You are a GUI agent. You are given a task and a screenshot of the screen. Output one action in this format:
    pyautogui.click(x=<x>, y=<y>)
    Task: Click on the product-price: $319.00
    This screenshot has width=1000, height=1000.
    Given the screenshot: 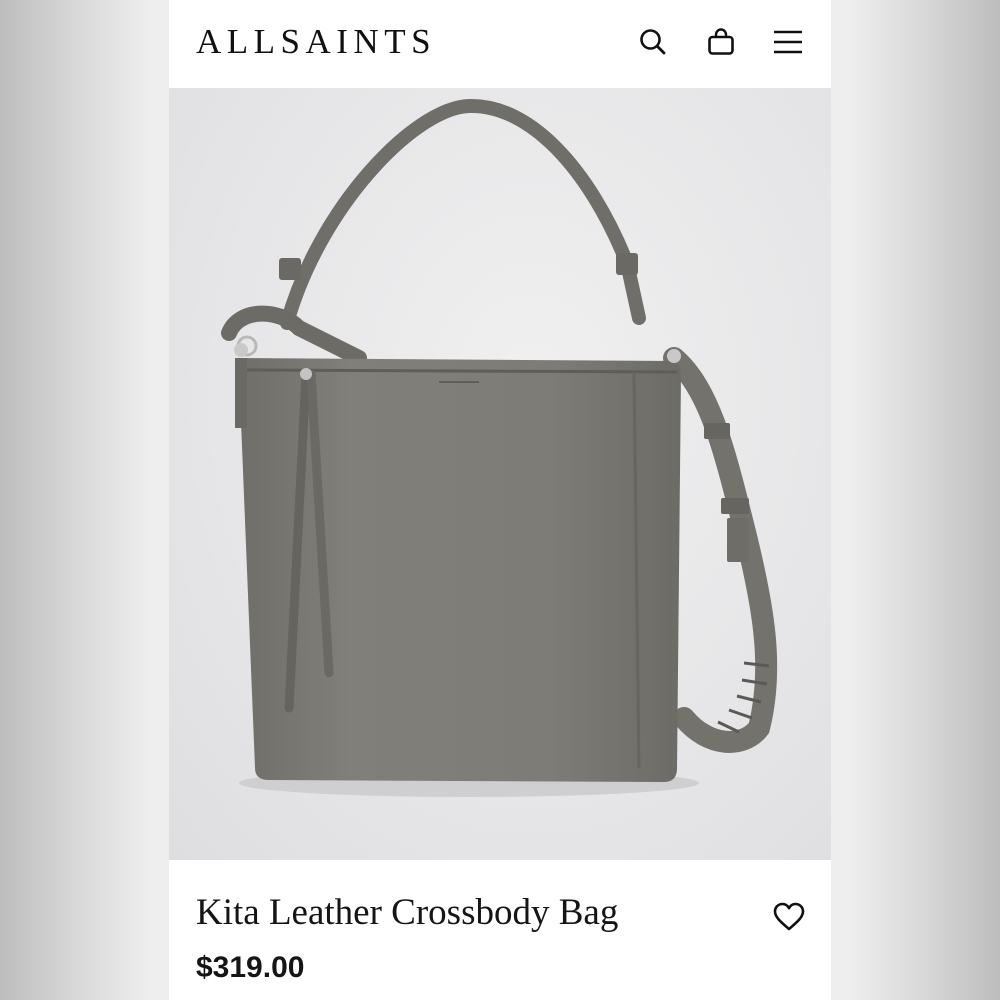 What is the action you would take?
    pyautogui.click(x=250, y=967)
    